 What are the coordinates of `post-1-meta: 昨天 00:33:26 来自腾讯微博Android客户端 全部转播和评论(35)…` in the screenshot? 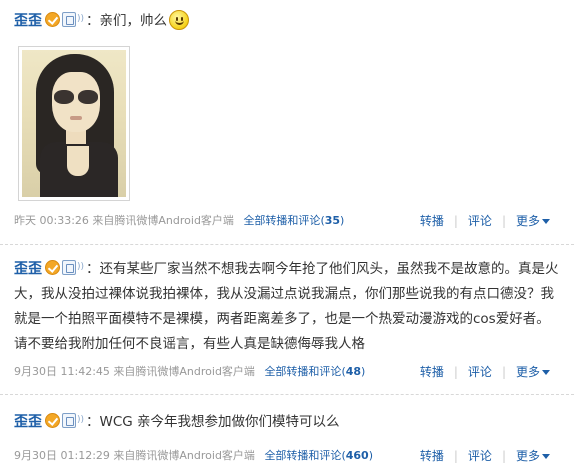 It's located at (287, 221).